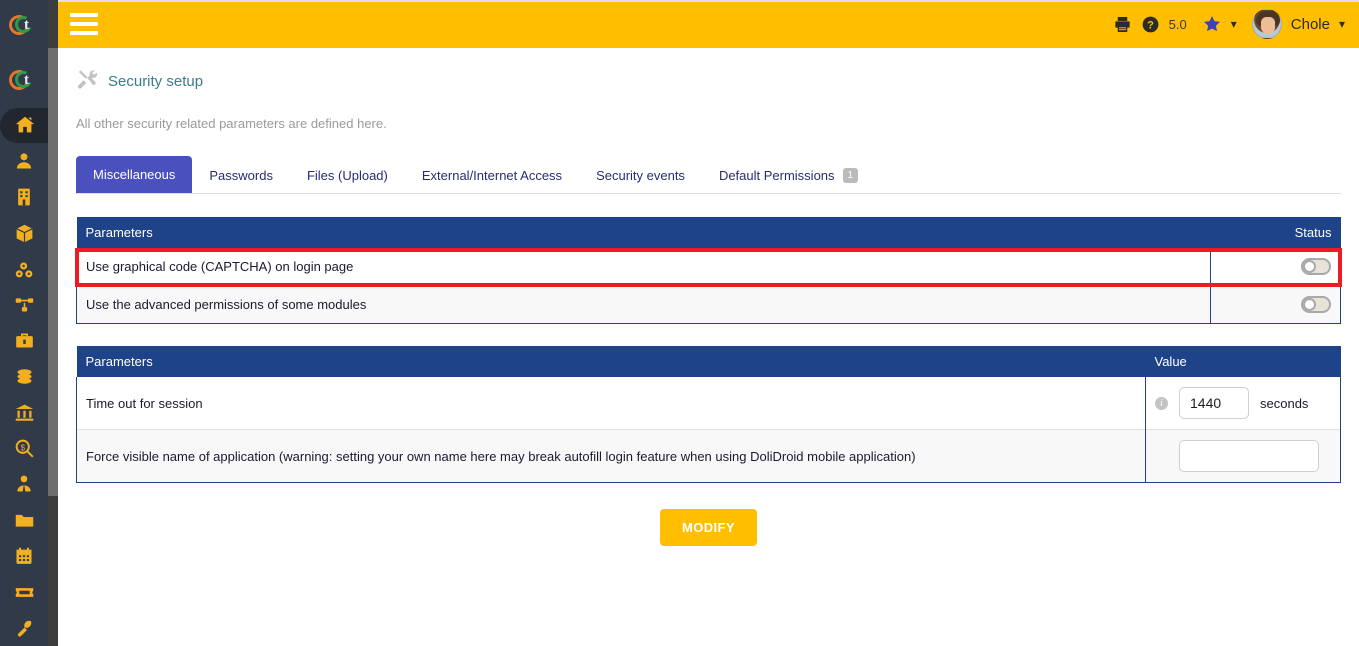 The width and height of the screenshot is (1359, 646). I want to click on bookmark-chevron-down-icon: ▾, so click(1234, 24).